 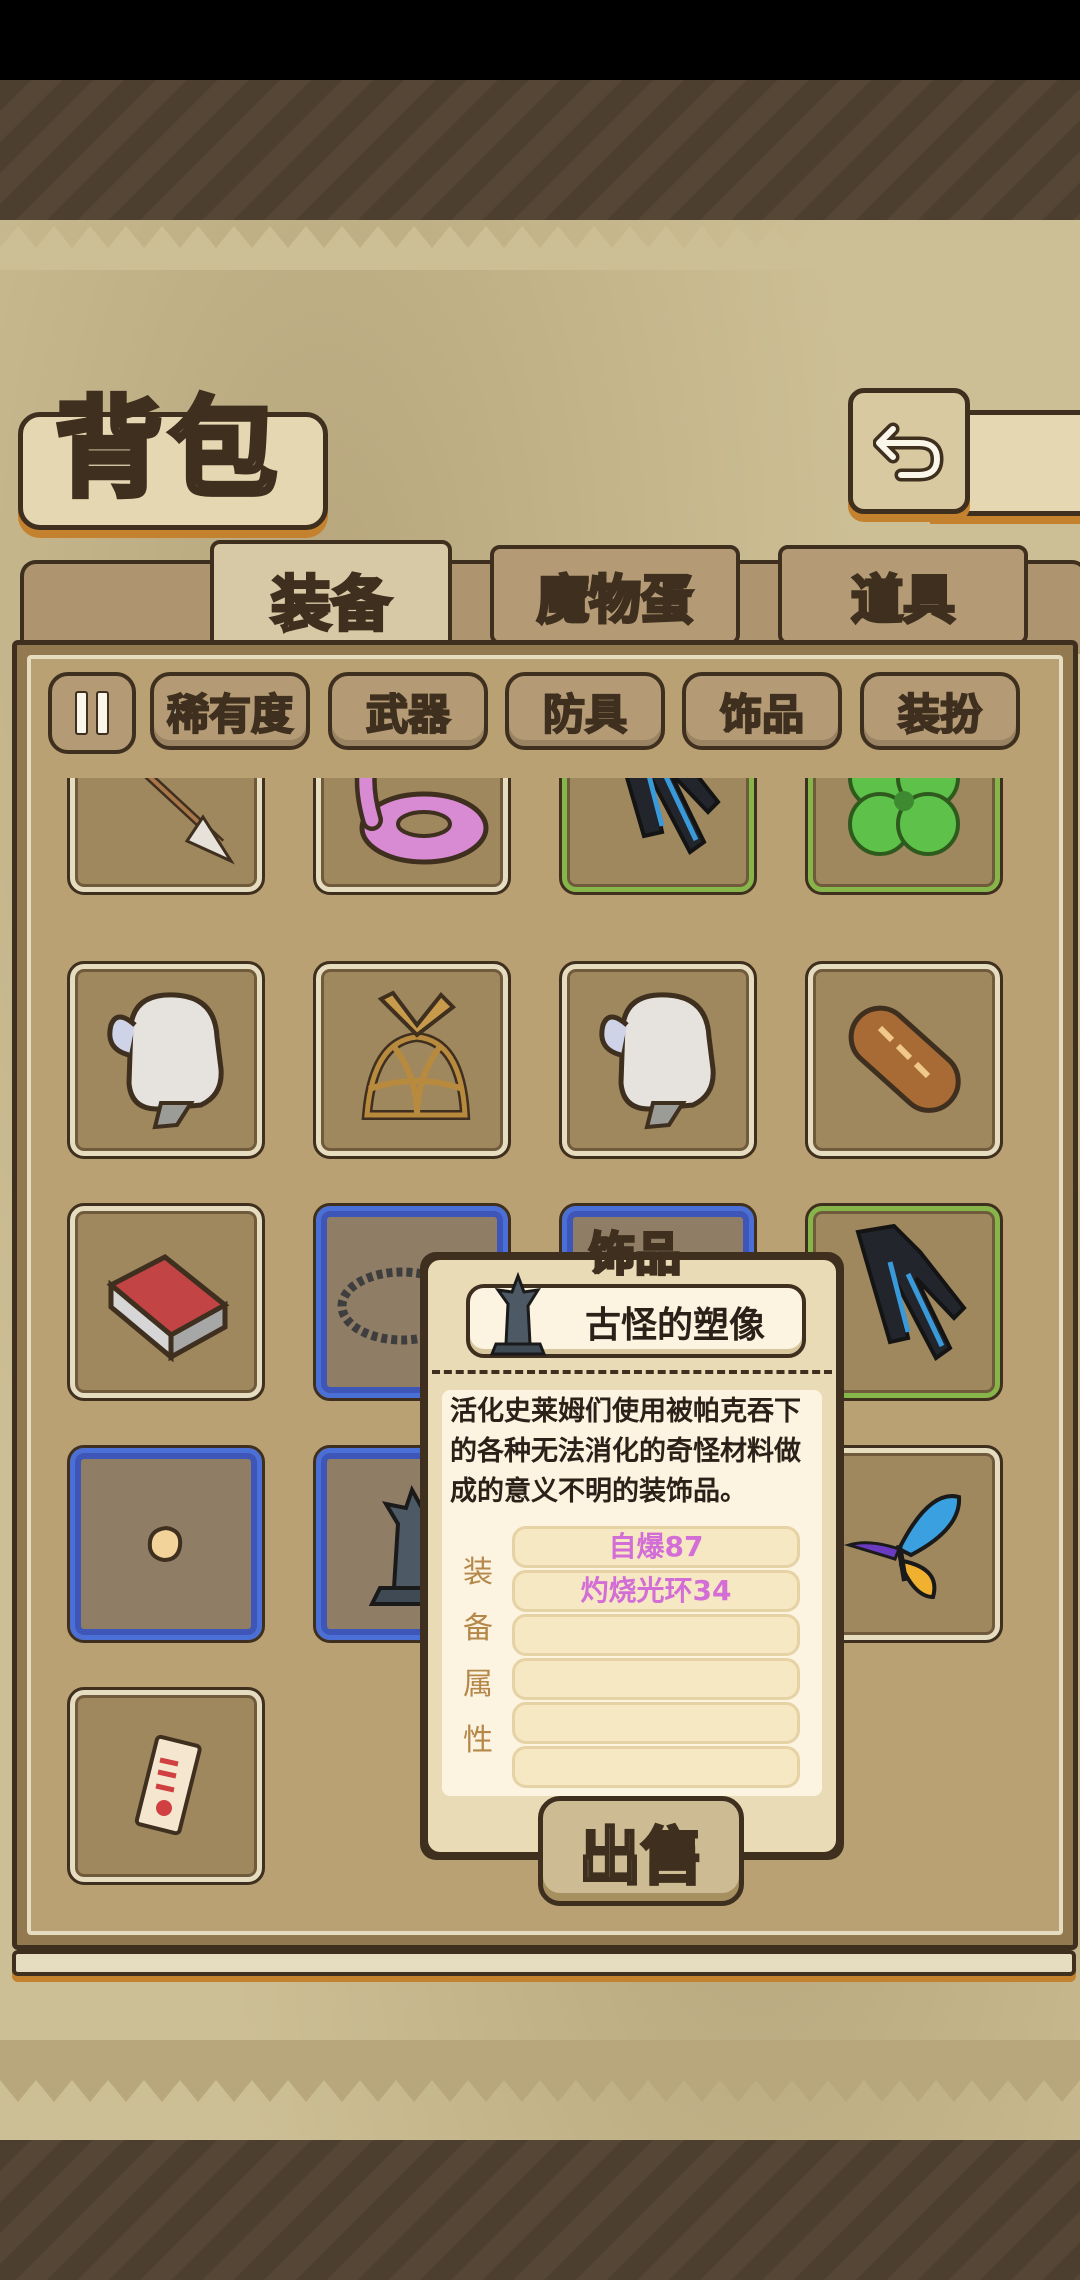 What do you see at coordinates (189, 821) in the screenshot?
I see `arrow-icon` at bounding box center [189, 821].